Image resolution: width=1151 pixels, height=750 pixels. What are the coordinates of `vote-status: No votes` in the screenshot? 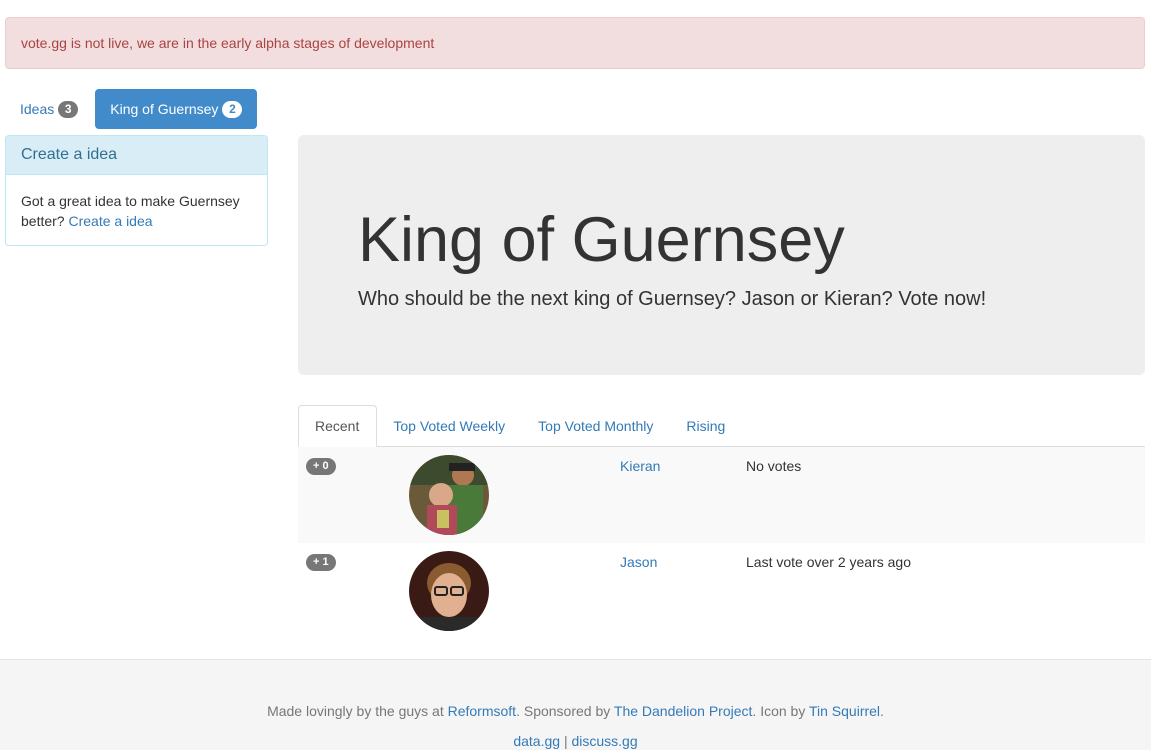 It's located at (774, 466).